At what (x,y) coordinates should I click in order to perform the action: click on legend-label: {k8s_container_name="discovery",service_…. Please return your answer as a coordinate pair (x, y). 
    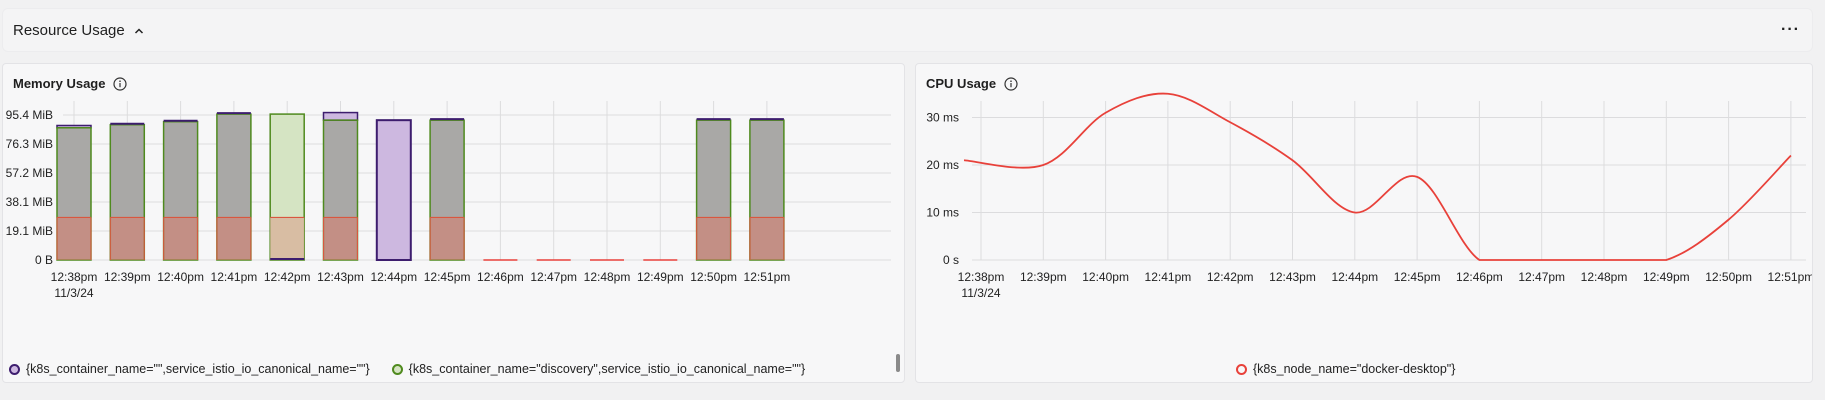
    Looking at the image, I should click on (607, 369).